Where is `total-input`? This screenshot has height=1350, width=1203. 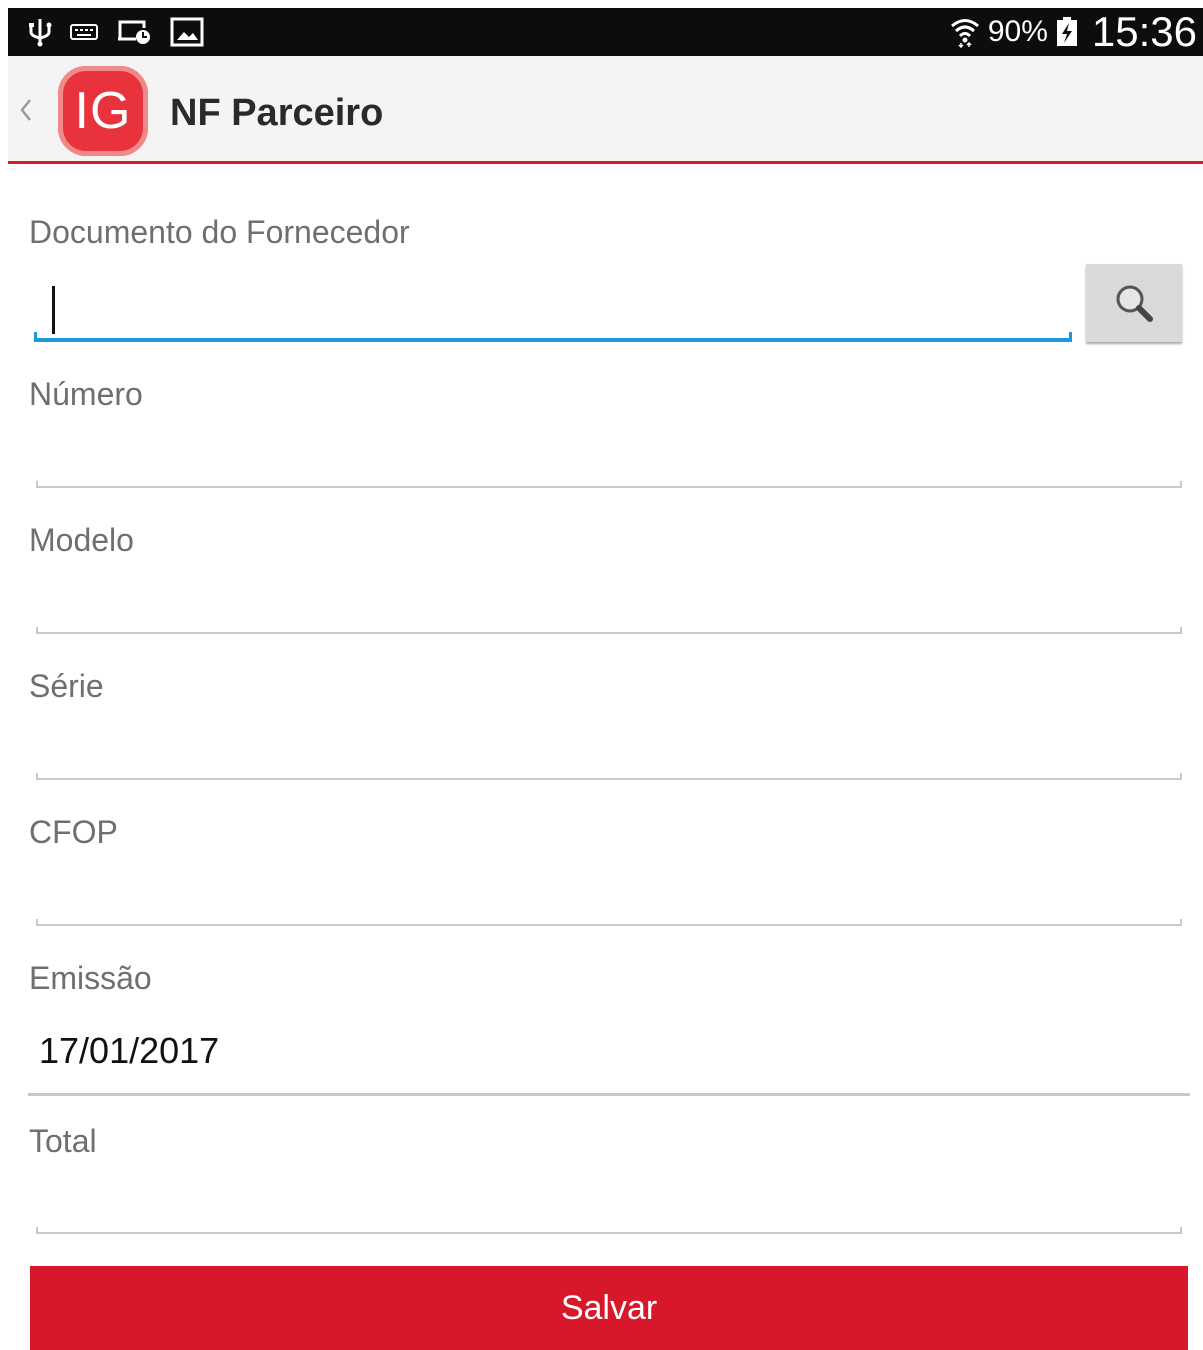
total-input is located at coordinates (609, 1230).